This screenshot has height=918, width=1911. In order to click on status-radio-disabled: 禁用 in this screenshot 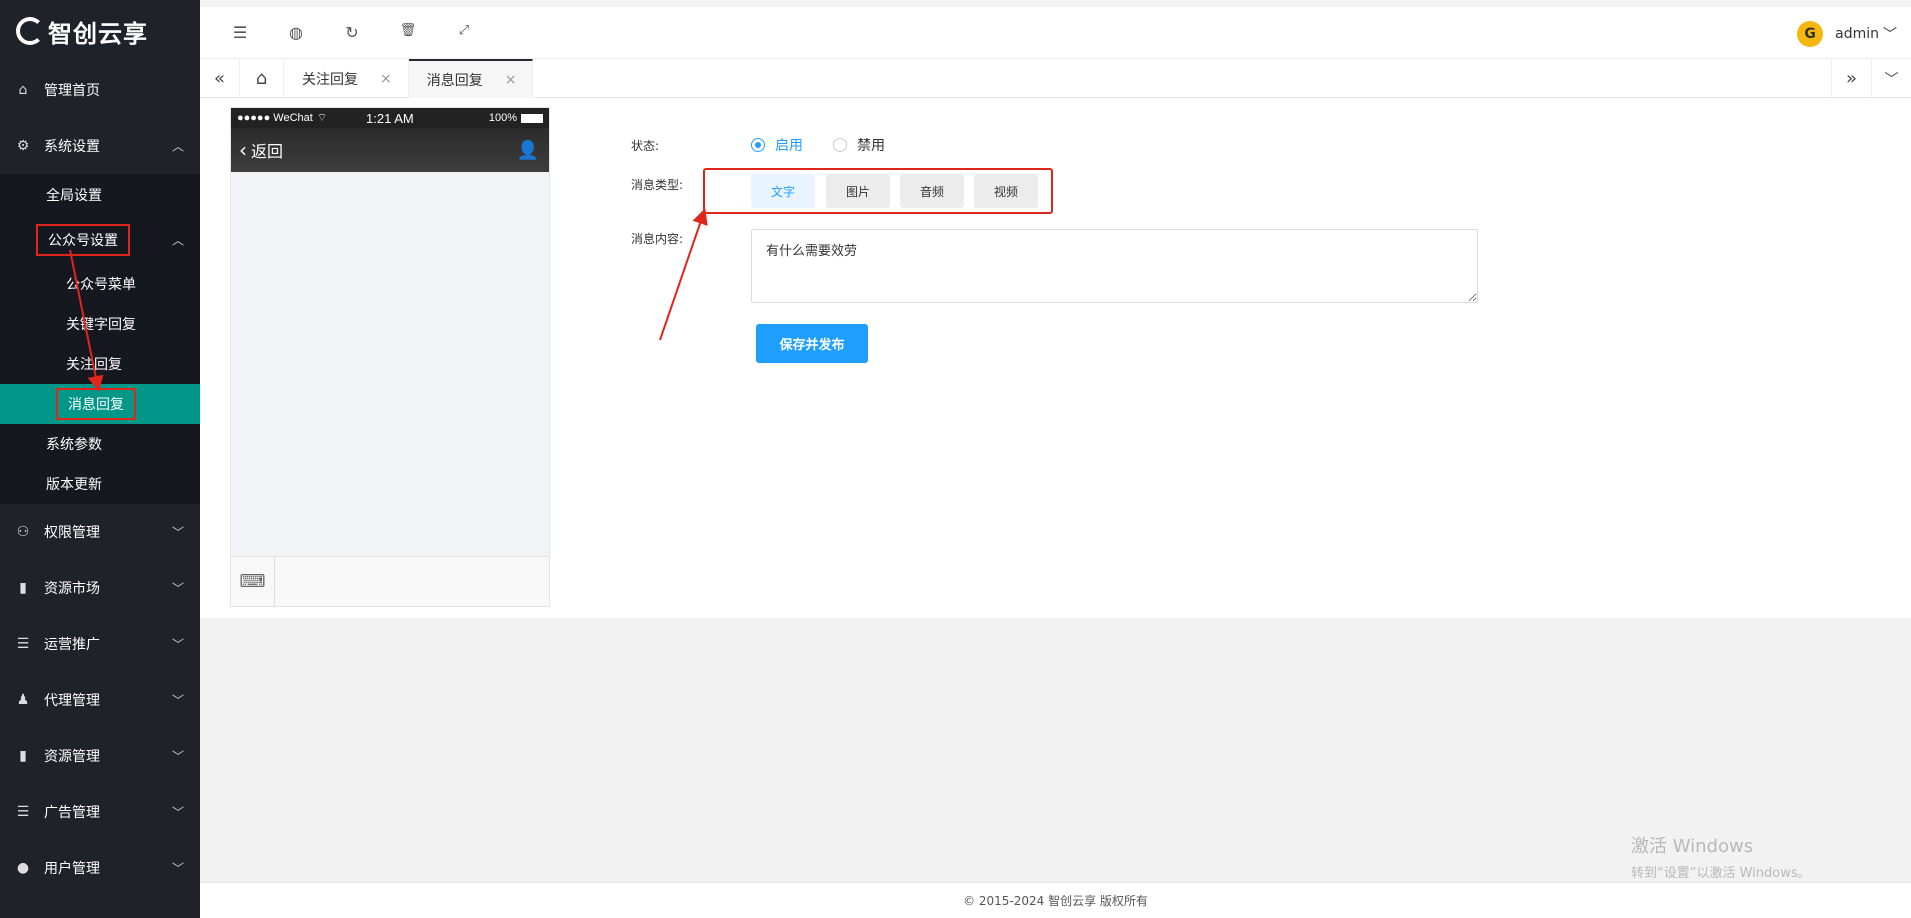, I will do `click(859, 145)`.